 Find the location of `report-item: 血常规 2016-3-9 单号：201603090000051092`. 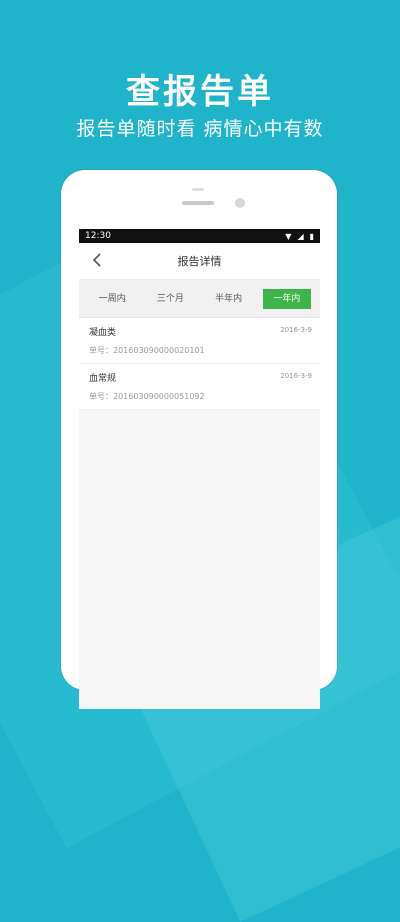

report-item: 血常规 2016-3-9 单号：201603090000051092 is located at coordinates (199, 387).